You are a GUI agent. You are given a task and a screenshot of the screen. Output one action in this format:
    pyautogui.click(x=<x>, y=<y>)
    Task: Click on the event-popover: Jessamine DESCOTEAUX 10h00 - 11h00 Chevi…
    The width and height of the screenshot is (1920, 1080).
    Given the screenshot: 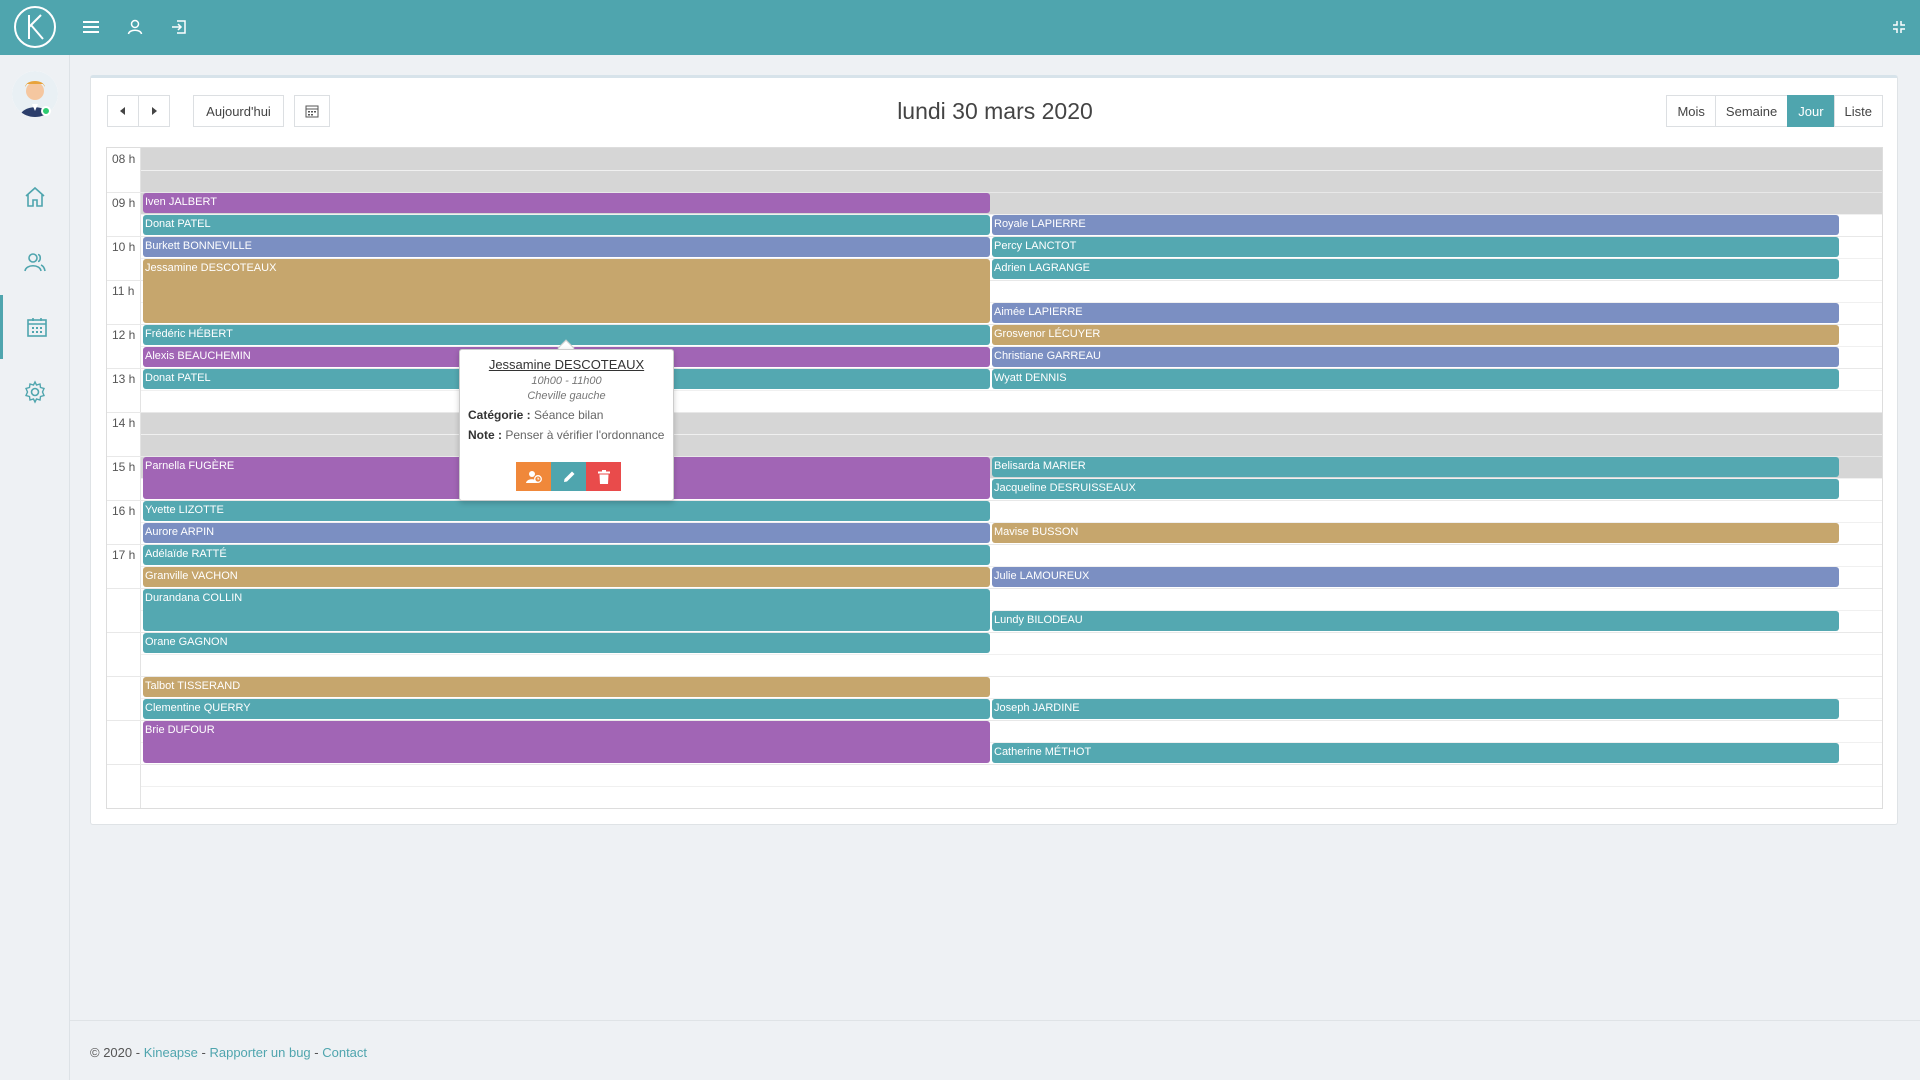 What is the action you would take?
    pyautogui.click(x=566, y=425)
    